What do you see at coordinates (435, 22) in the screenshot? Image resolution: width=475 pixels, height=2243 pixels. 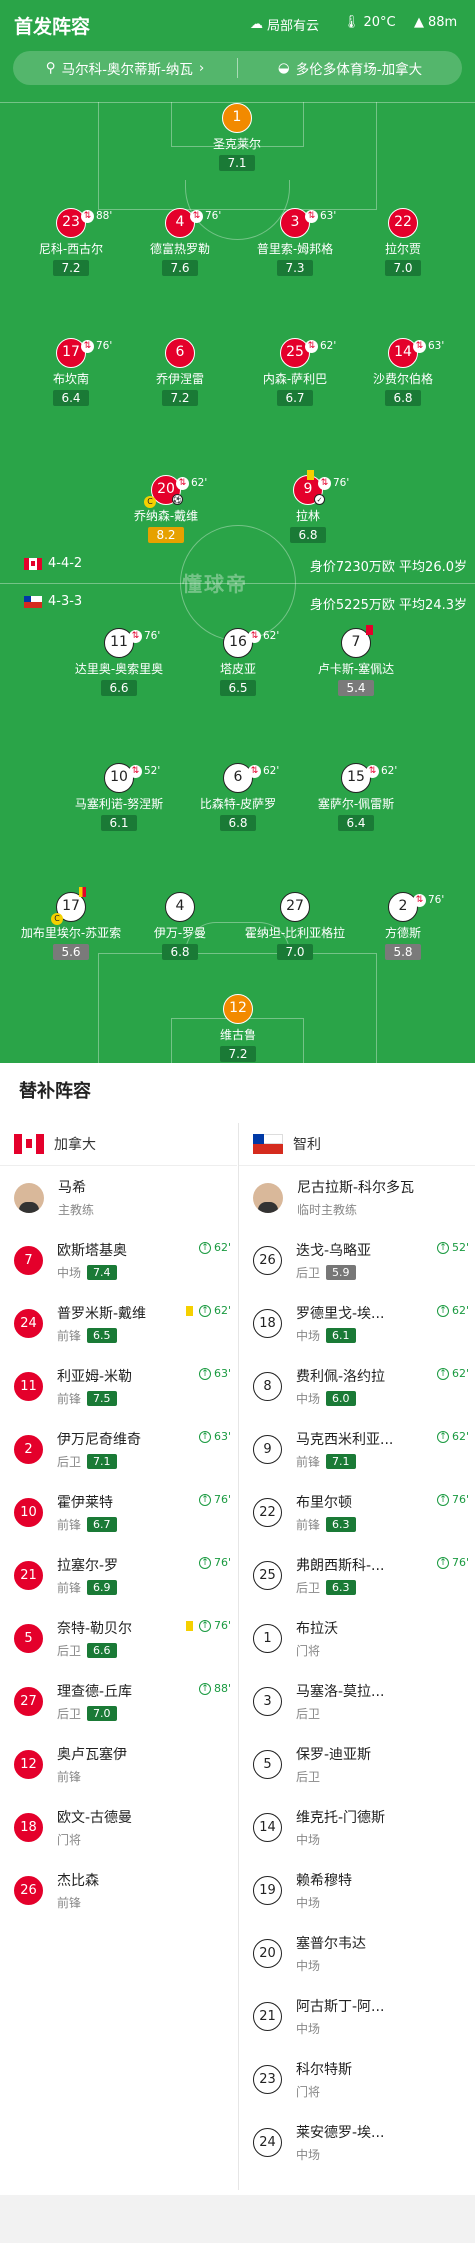 I see `altitude: ▲ 88m` at bounding box center [435, 22].